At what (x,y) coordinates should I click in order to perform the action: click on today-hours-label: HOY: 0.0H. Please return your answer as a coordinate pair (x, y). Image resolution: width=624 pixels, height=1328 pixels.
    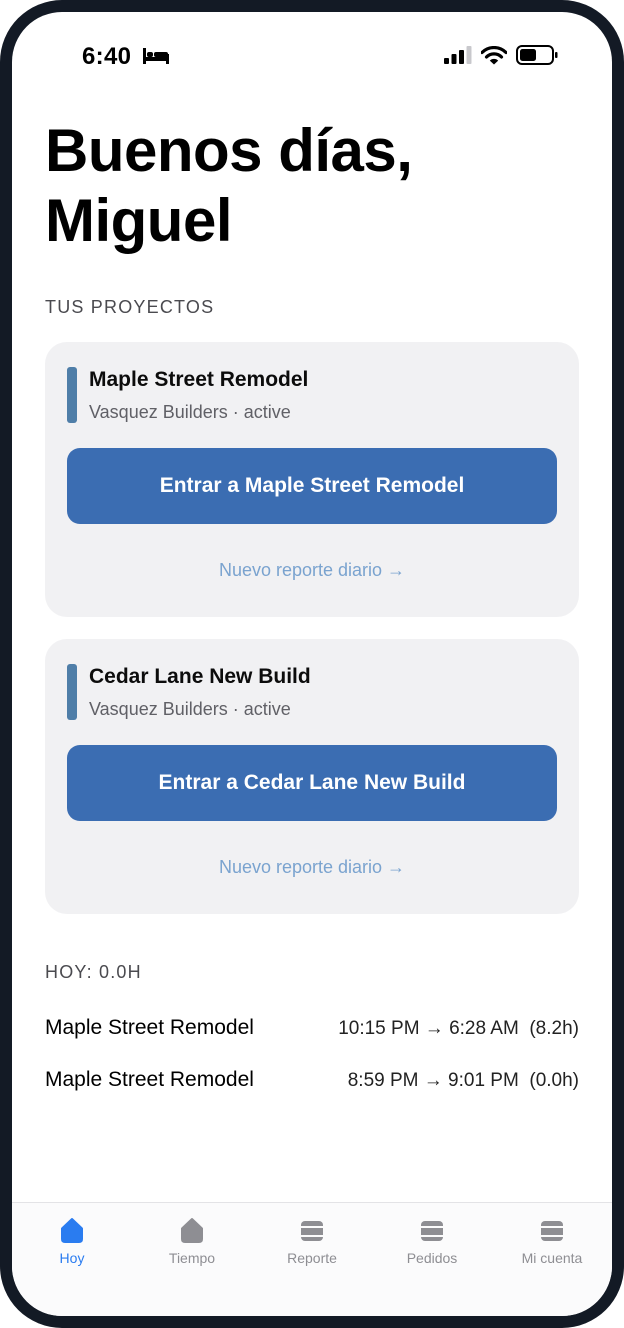
    Looking at the image, I should click on (93, 972).